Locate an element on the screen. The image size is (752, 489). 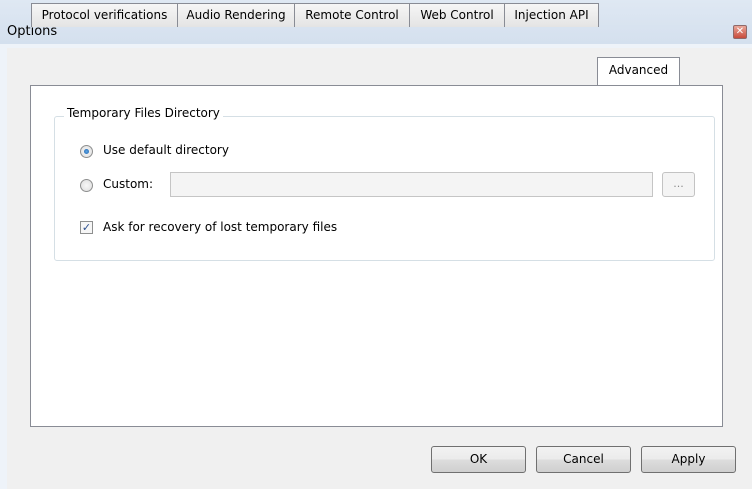
tab-web-control: Web Control is located at coordinates (457, 15).